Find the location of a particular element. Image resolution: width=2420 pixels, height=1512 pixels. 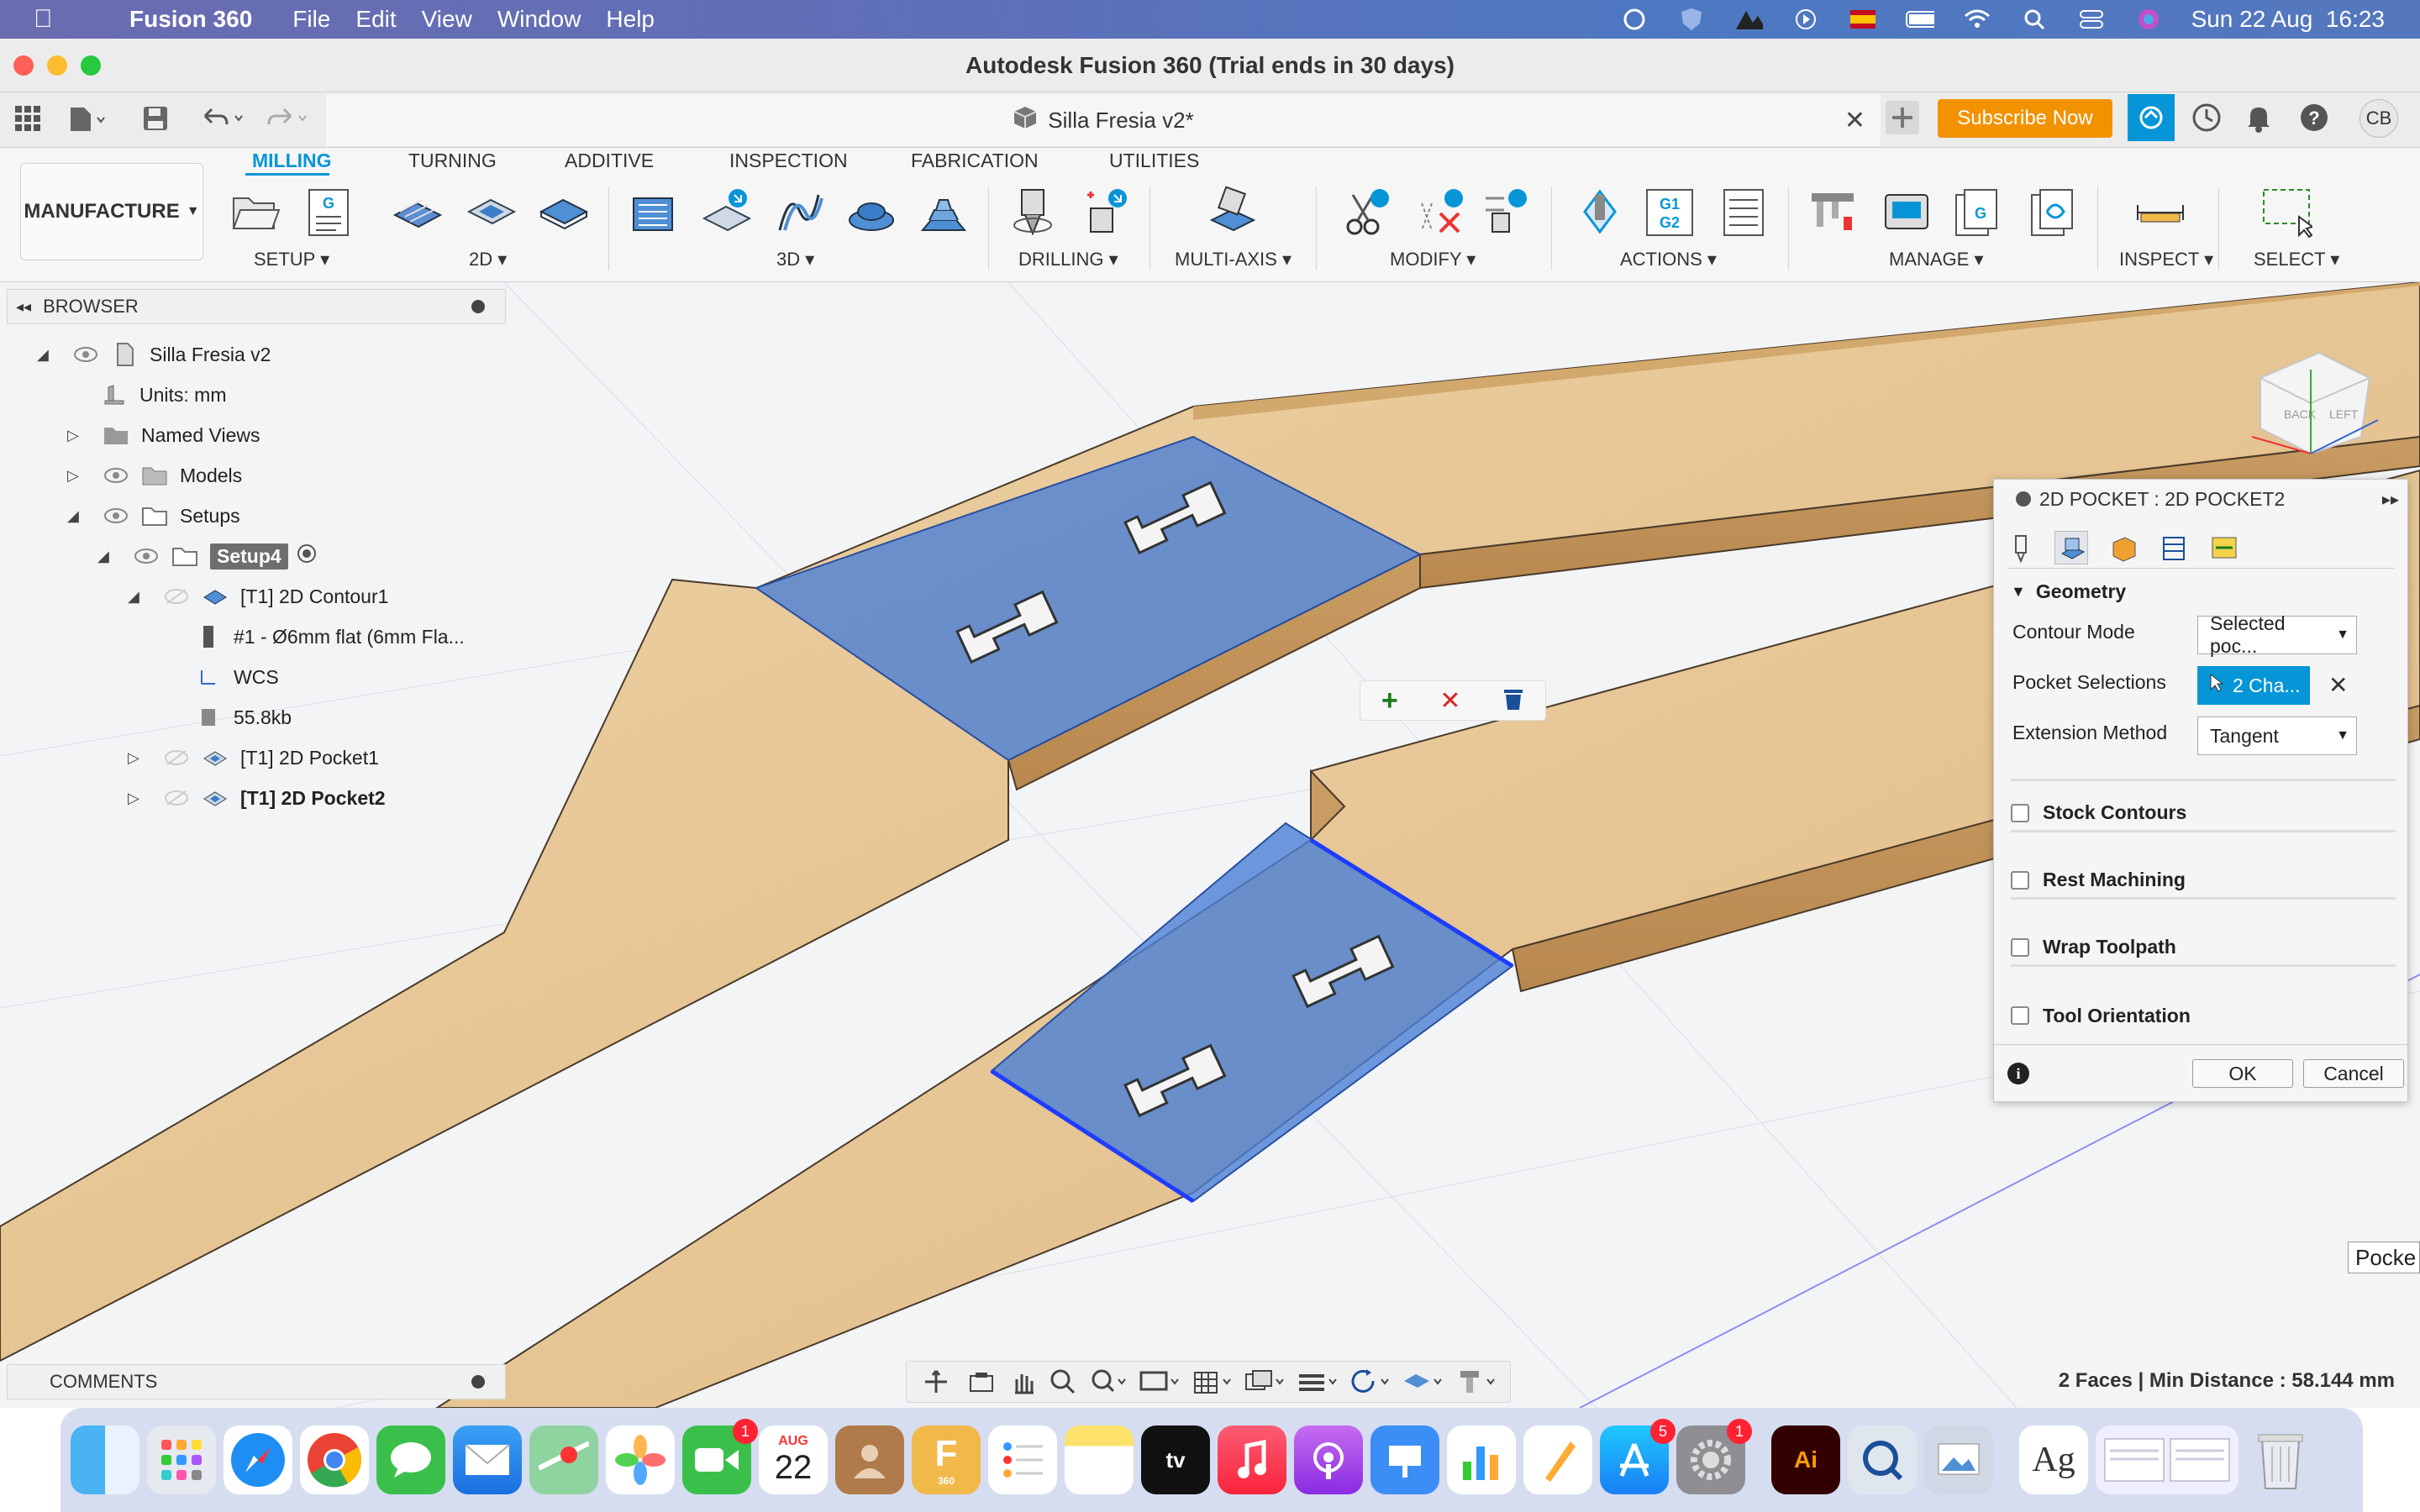

appletv-icon: tv is located at coordinates (1175, 1459).